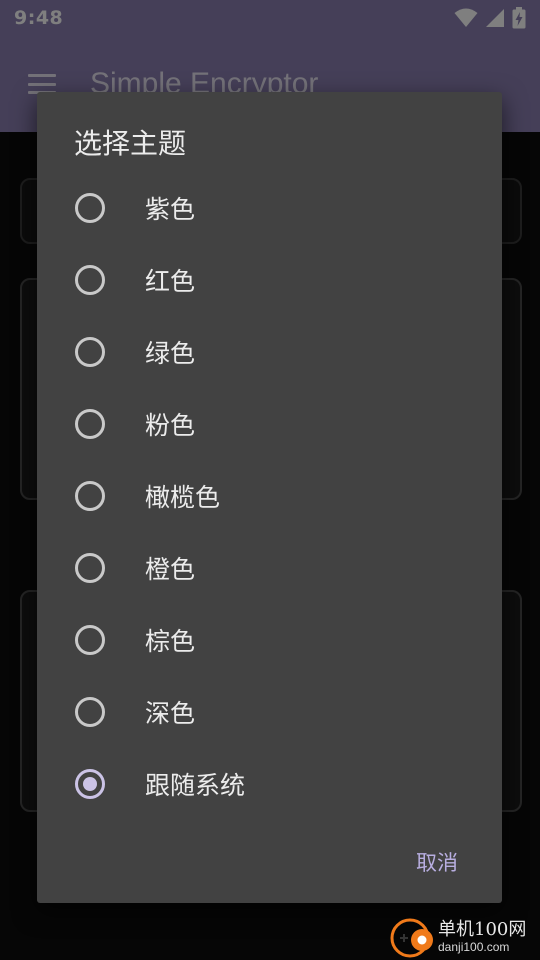 This screenshot has height=960, width=540. Describe the element at coordinates (170, 641) in the screenshot. I see `option-label: 棕色` at that location.